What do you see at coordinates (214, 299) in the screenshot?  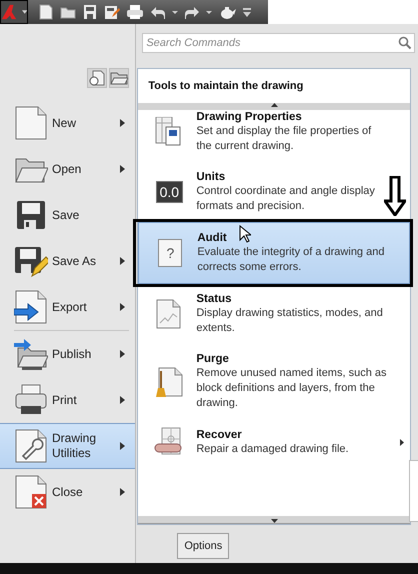 I see `command-title: Status` at bounding box center [214, 299].